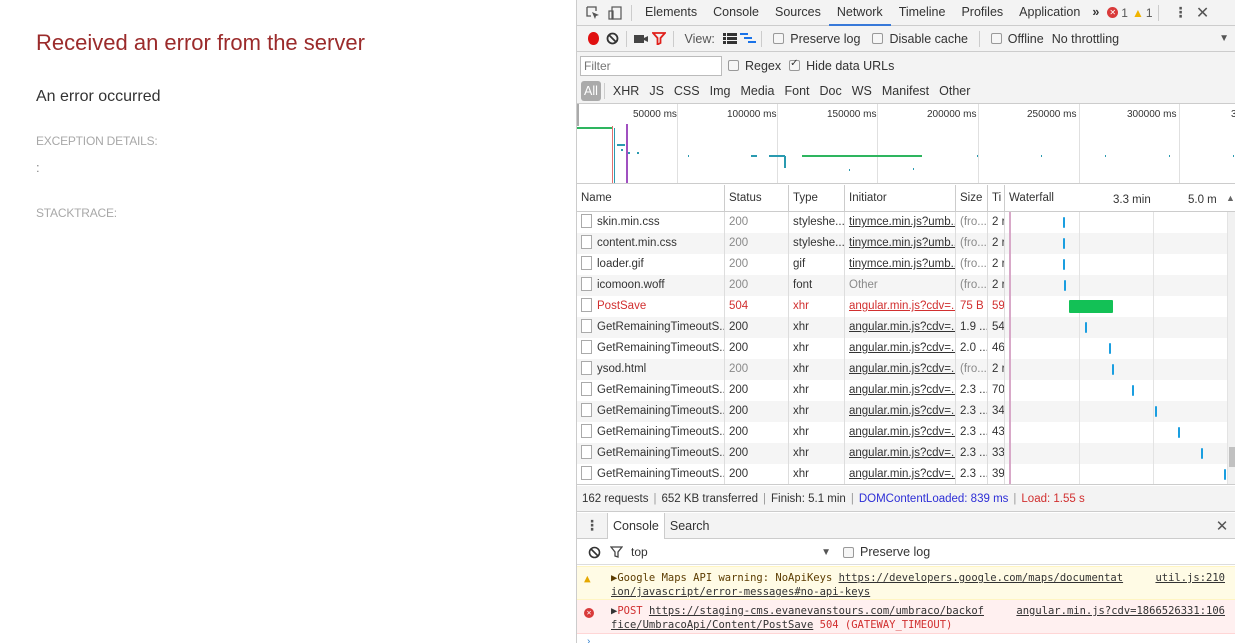 The width and height of the screenshot is (1235, 643). I want to click on message-link: fice/UmbracoApi/Content/PostSave, so click(712, 625).